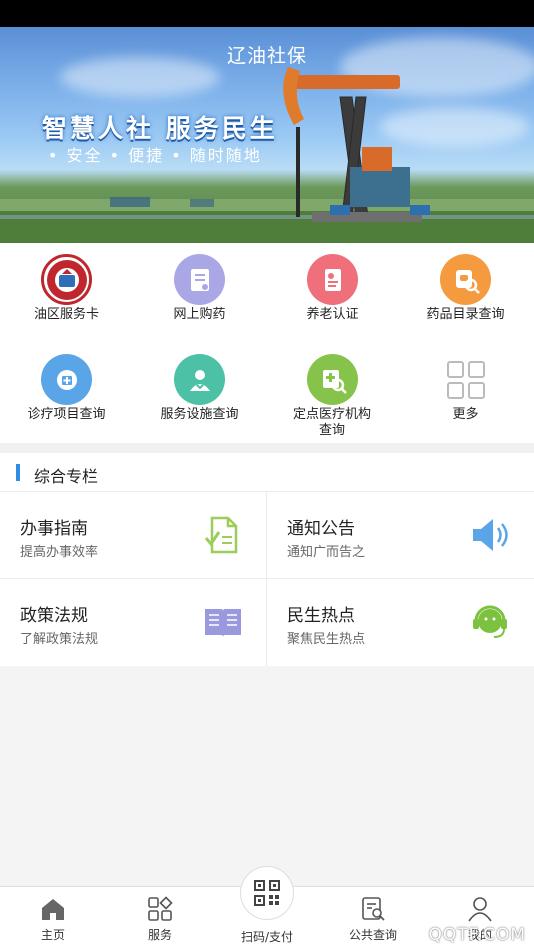  What do you see at coordinates (480, 909) in the screenshot?
I see `profile-icon` at bounding box center [480, 909].